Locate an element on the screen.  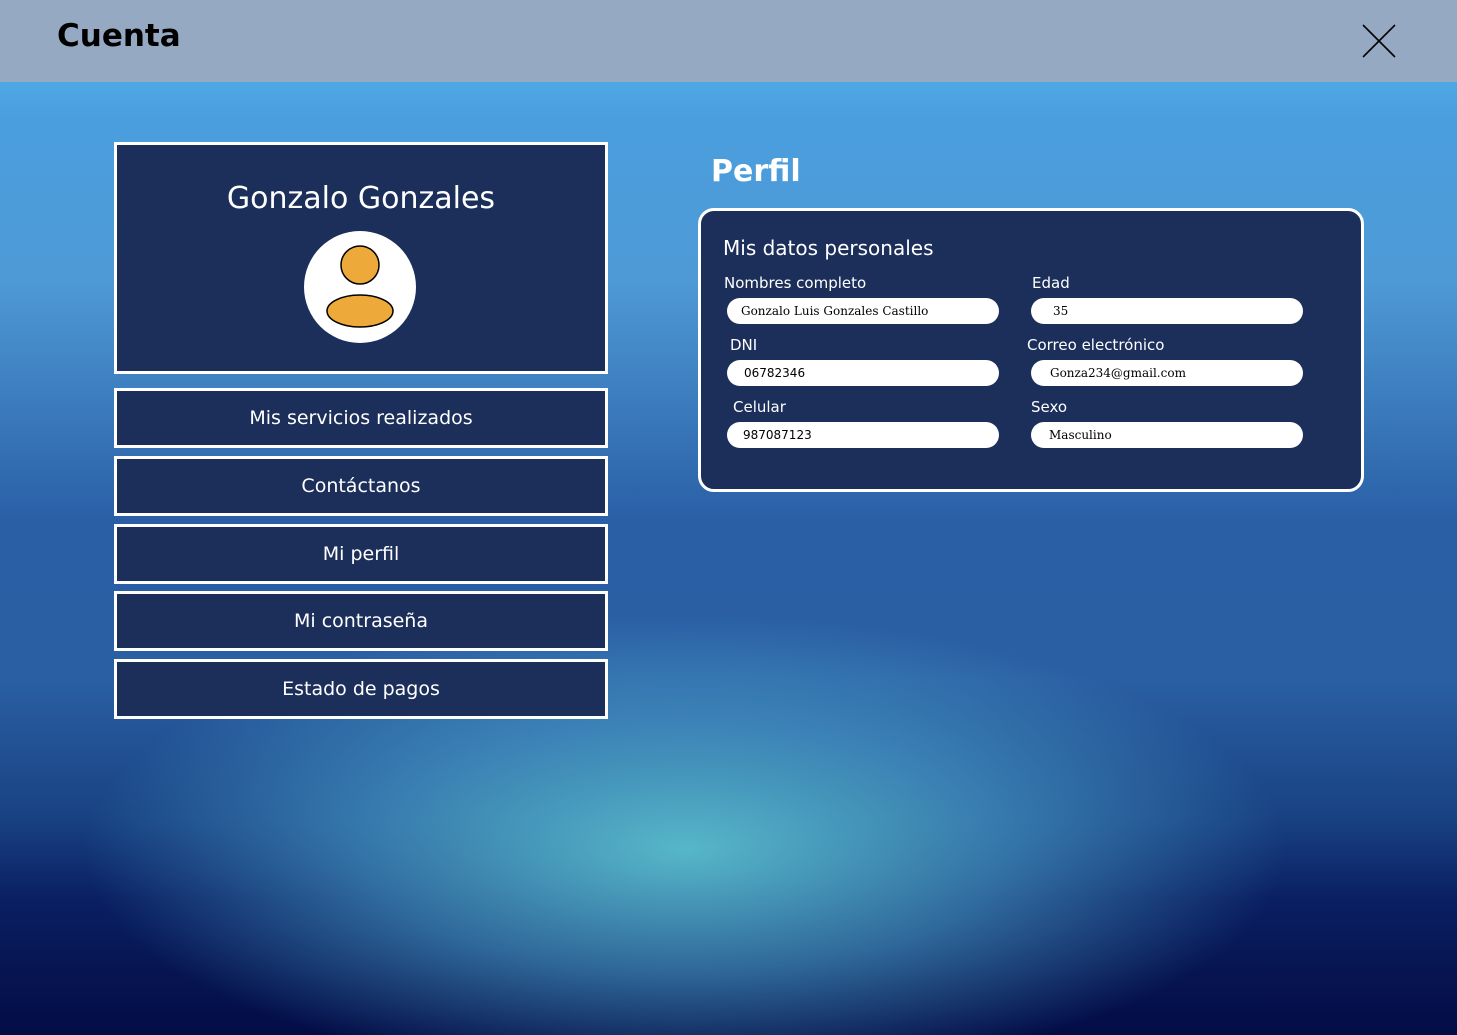
full-name-field is located at coordinates (863, 311).